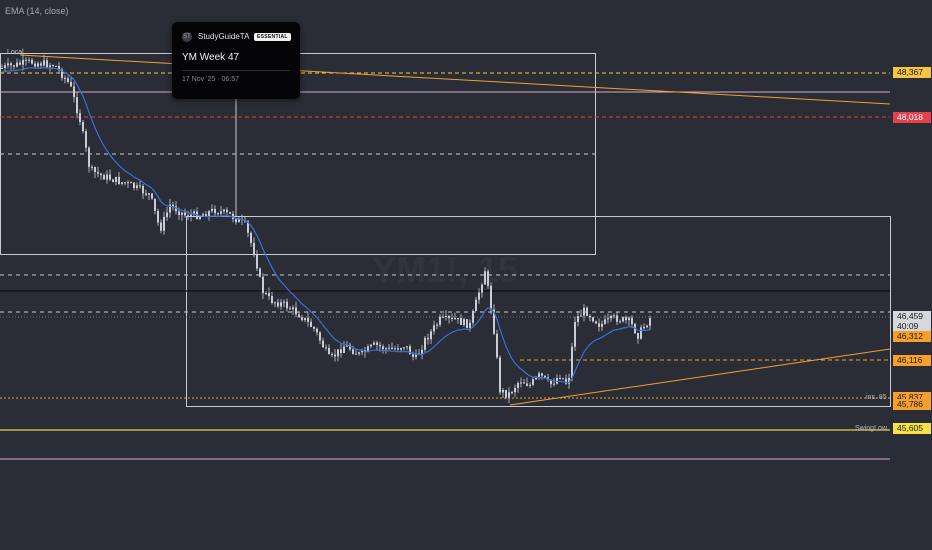 Image resolution: width=932 pixels, height=550 pixels. What do you see at coordinates (187, 37) in the screenshot?
I see `author-avatar: ST` at bounding box center [187, 37].